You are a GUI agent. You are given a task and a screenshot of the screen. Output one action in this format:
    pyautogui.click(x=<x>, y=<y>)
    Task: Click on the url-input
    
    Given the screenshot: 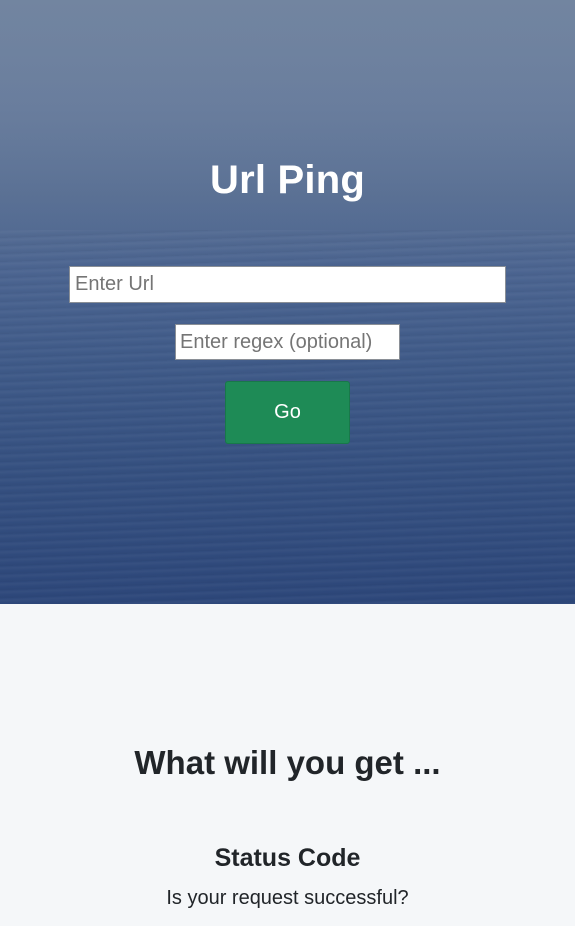 What is the action you would take?
    pyautogui.click(x=287, y=284)
    